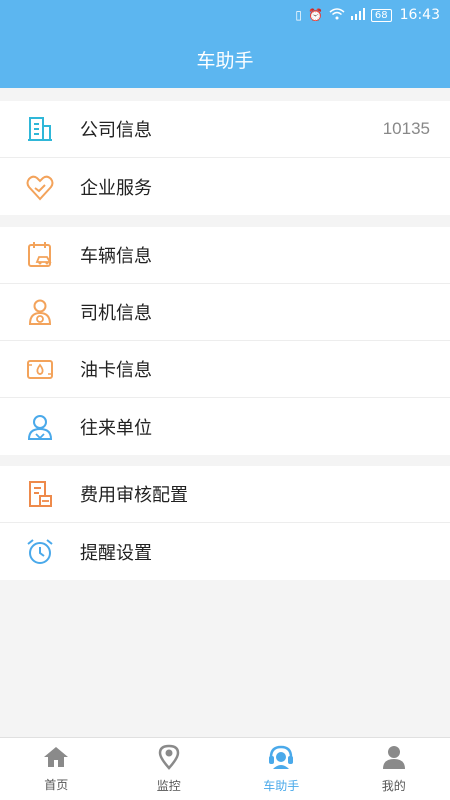  I want to click on status-bar: ▯ ⏰ 68 16:43, so click(225, 15).